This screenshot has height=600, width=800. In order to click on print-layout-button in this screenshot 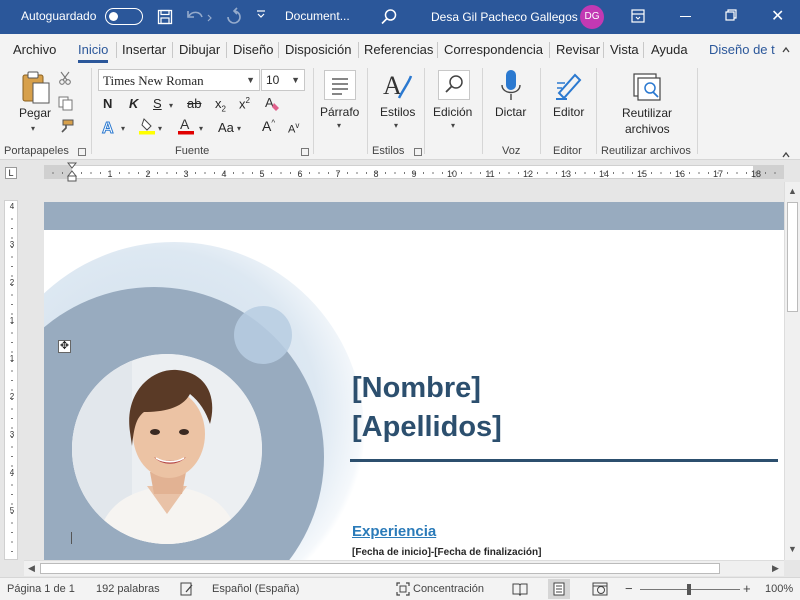, I will do `click(559, 589)`.